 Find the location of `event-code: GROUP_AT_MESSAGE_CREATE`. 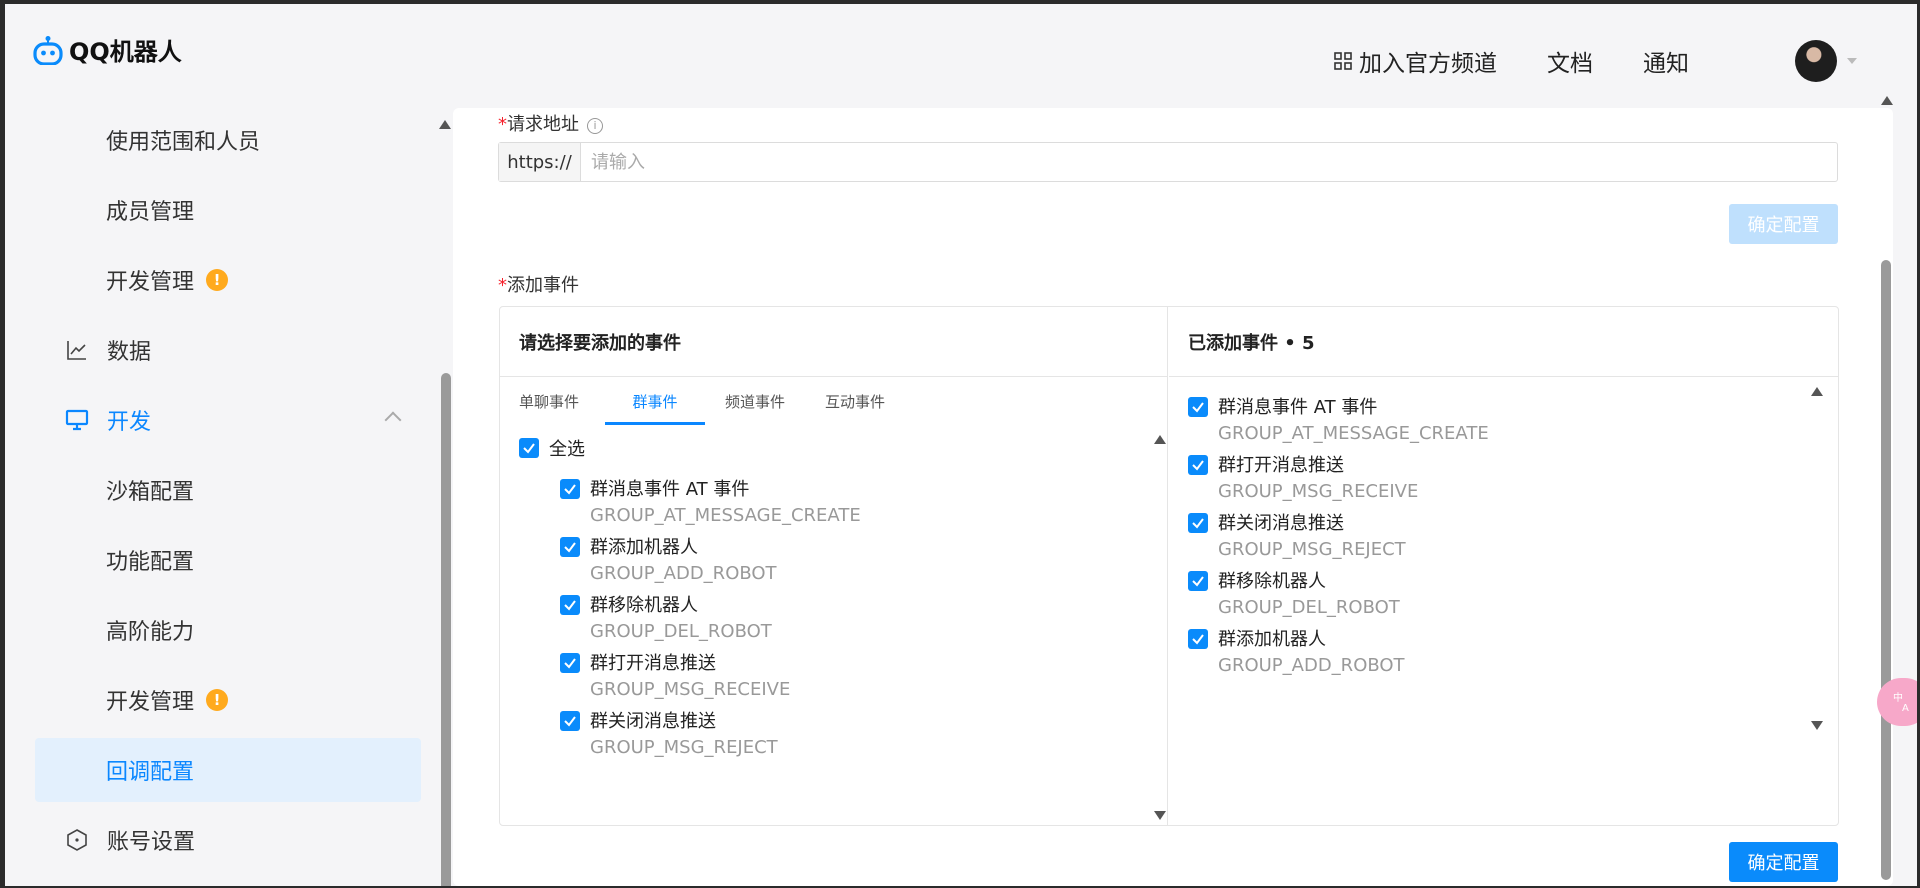

event-code: GROUP_AT_MESSAGE_CREATE is located at coordinates (1353, 433).